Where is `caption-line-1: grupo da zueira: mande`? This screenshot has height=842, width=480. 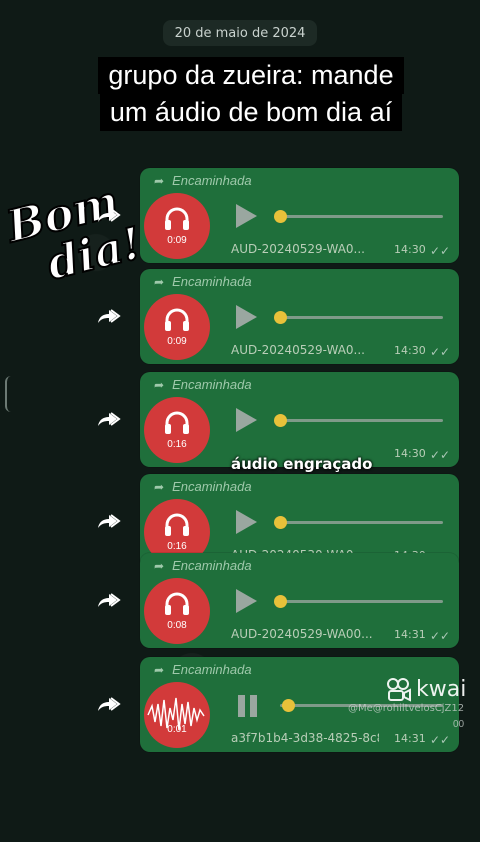
caption-line-1: grupo da zueira: mande is located at coordinates (251, 75).